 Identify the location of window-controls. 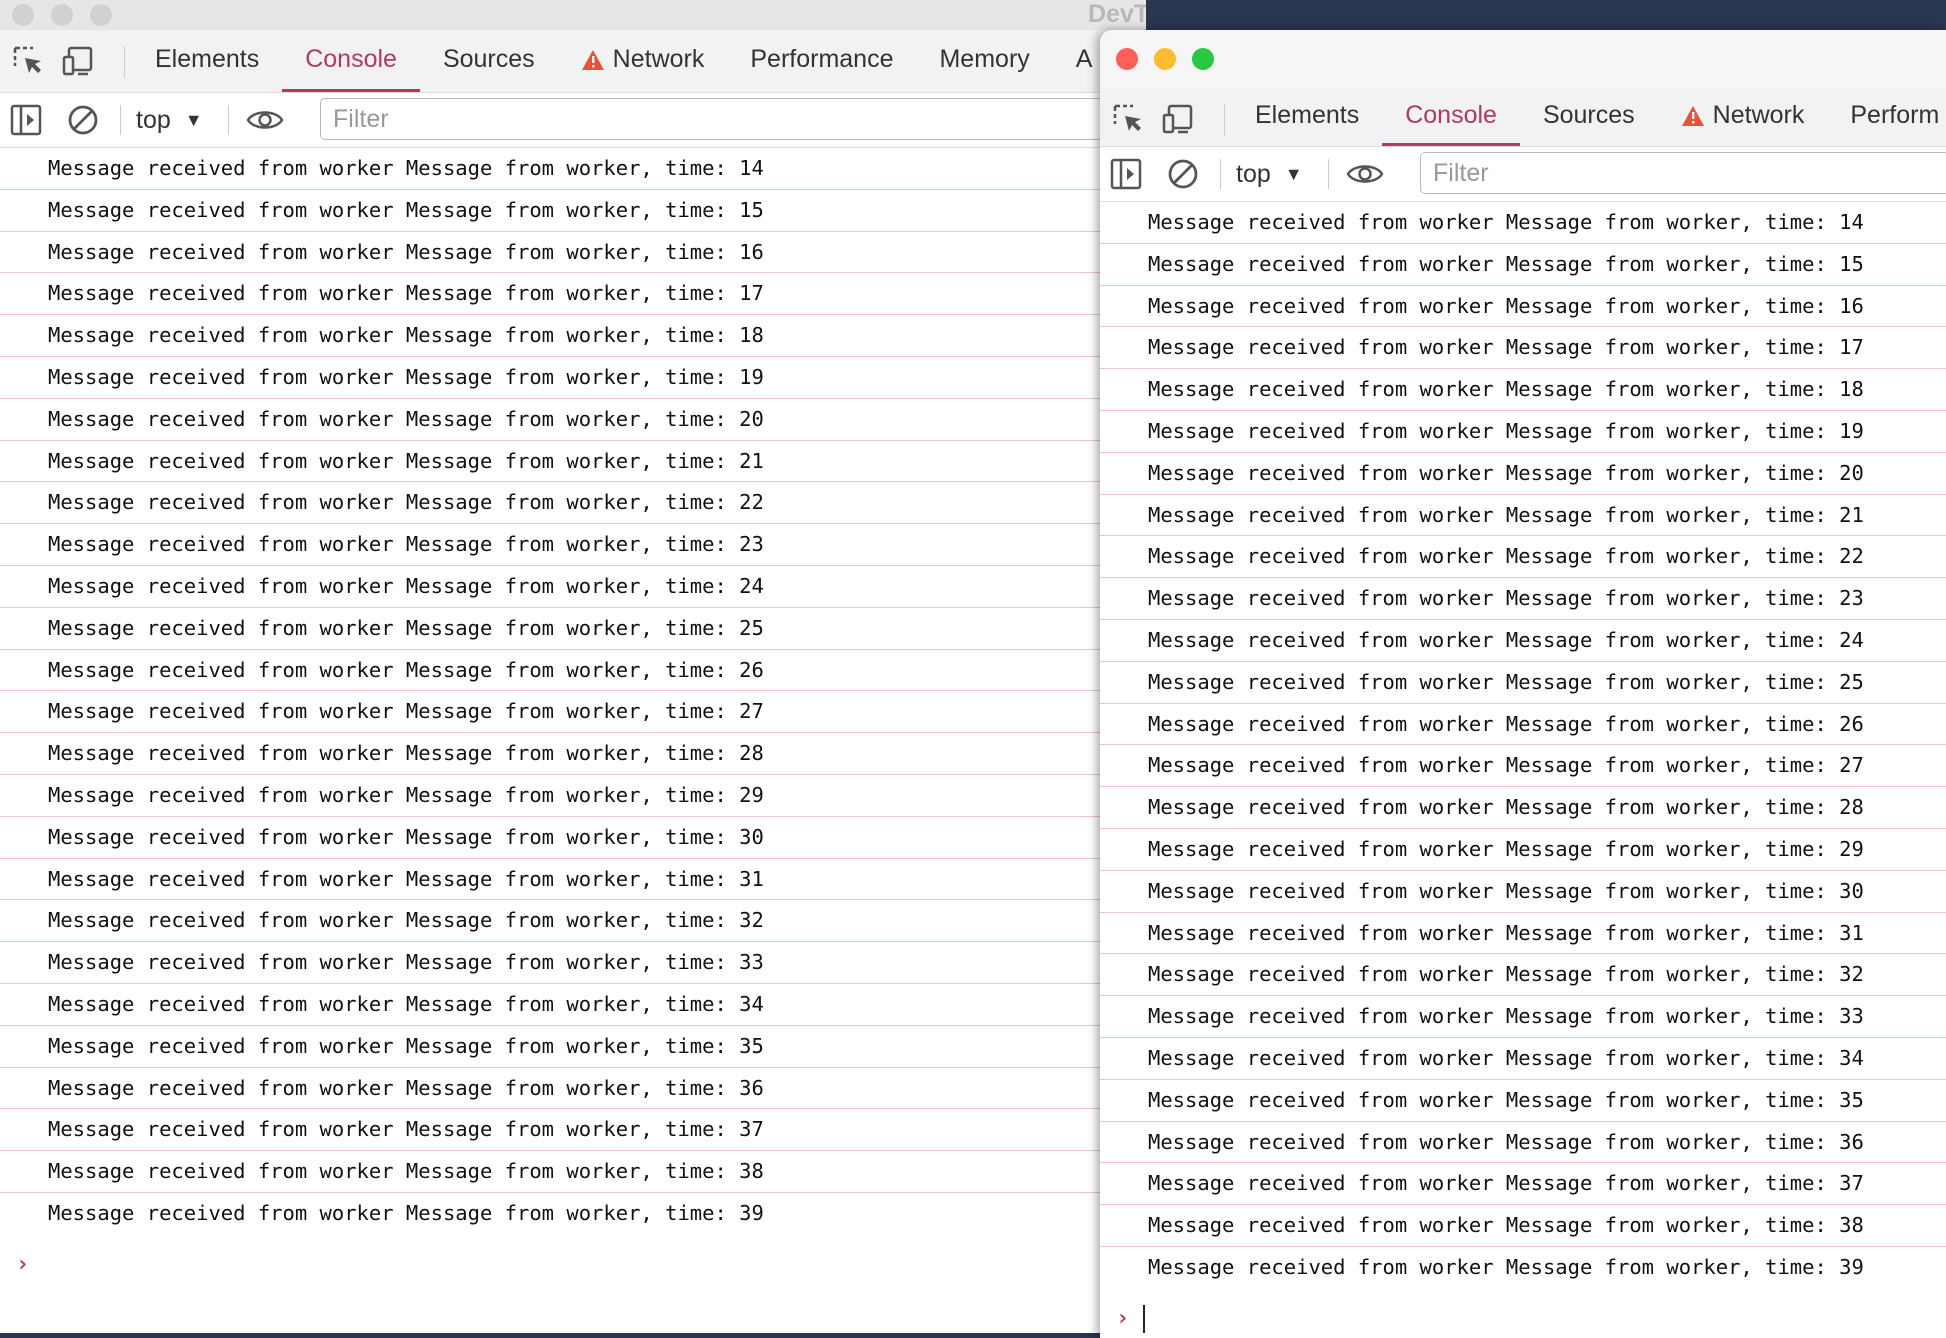
(62, 15).